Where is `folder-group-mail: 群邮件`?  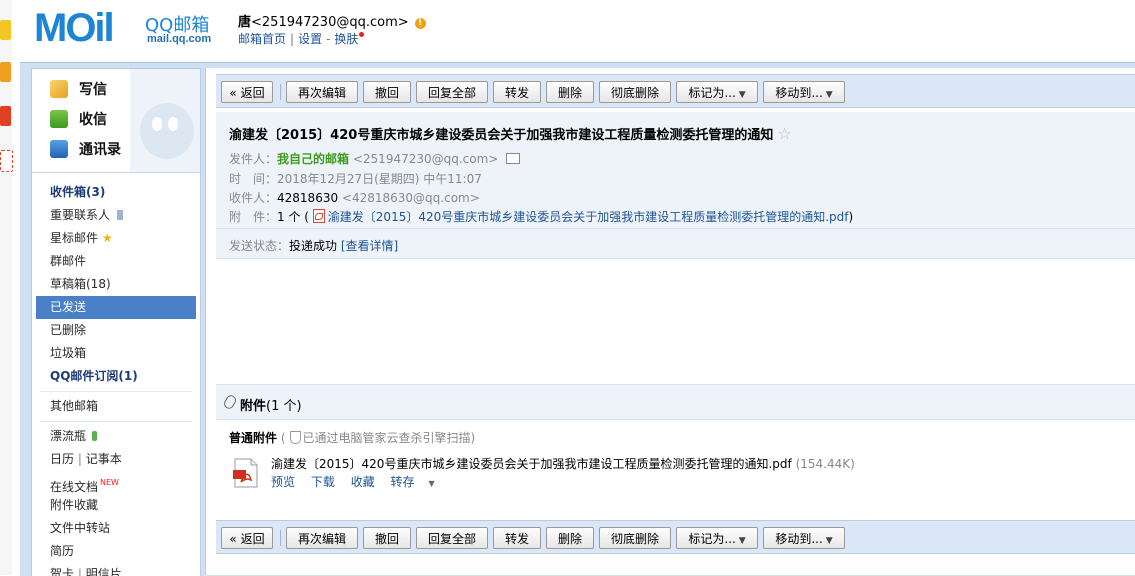
folder-group-mail: 群邮件 is located at coordinates (116, 261).